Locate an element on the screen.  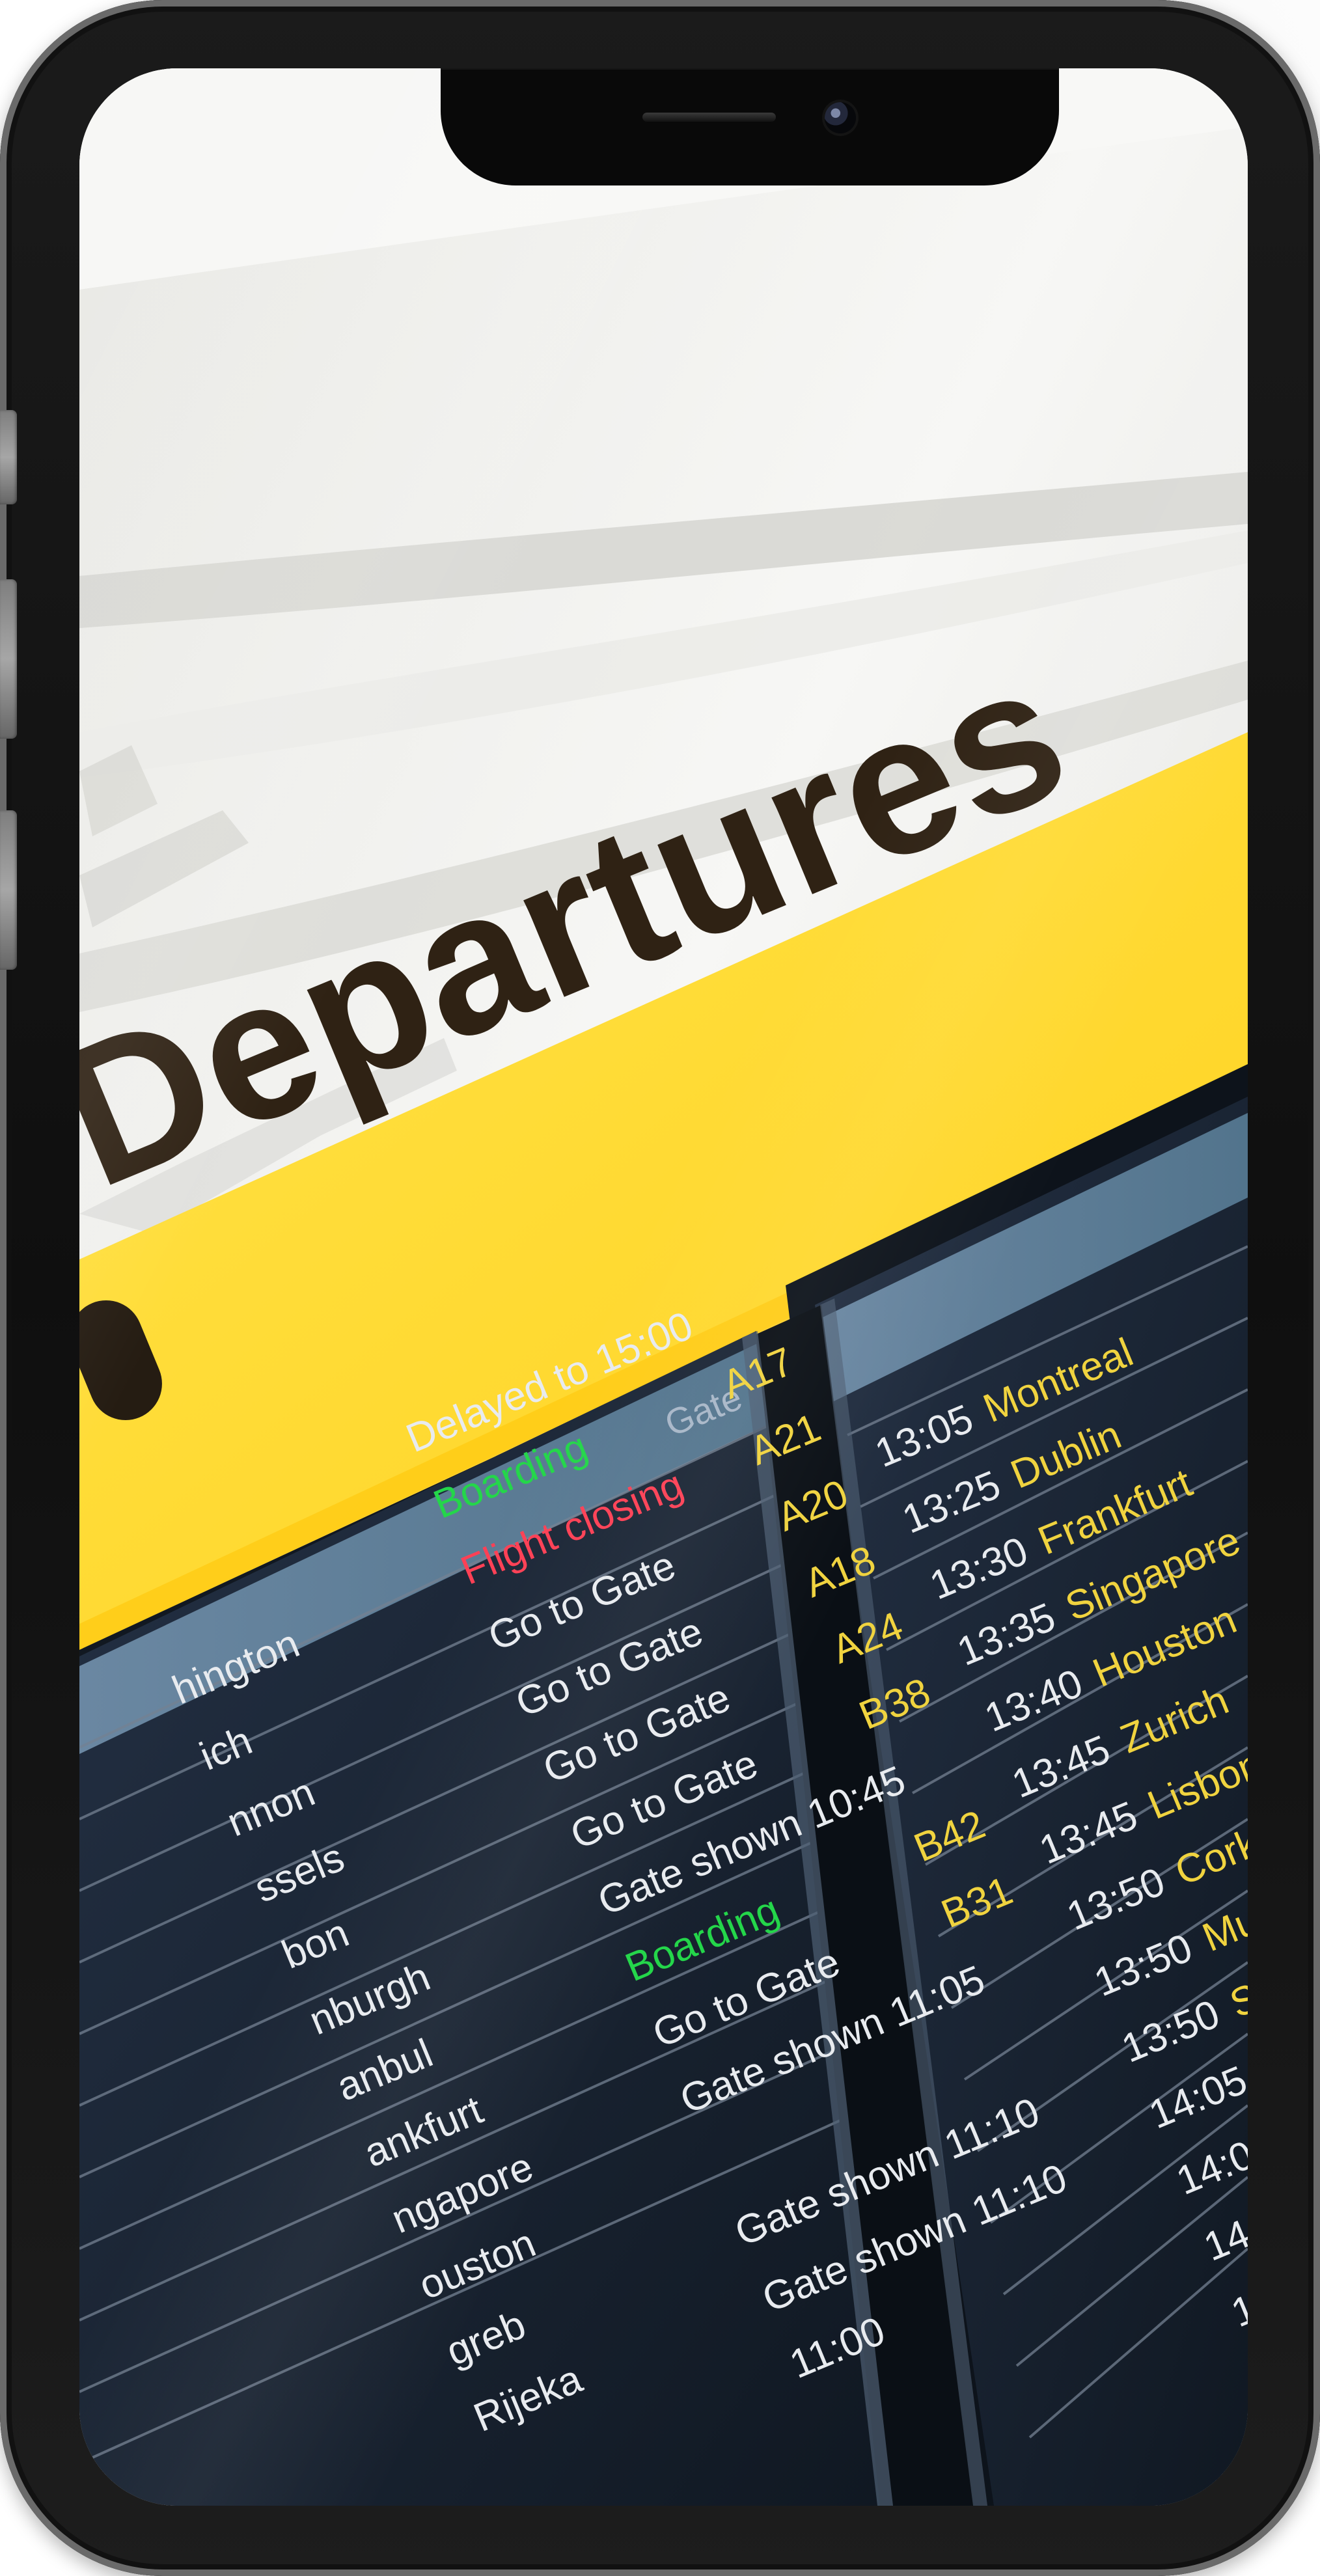
left-board-gate: A17 is located at coordinates (758, 1374).